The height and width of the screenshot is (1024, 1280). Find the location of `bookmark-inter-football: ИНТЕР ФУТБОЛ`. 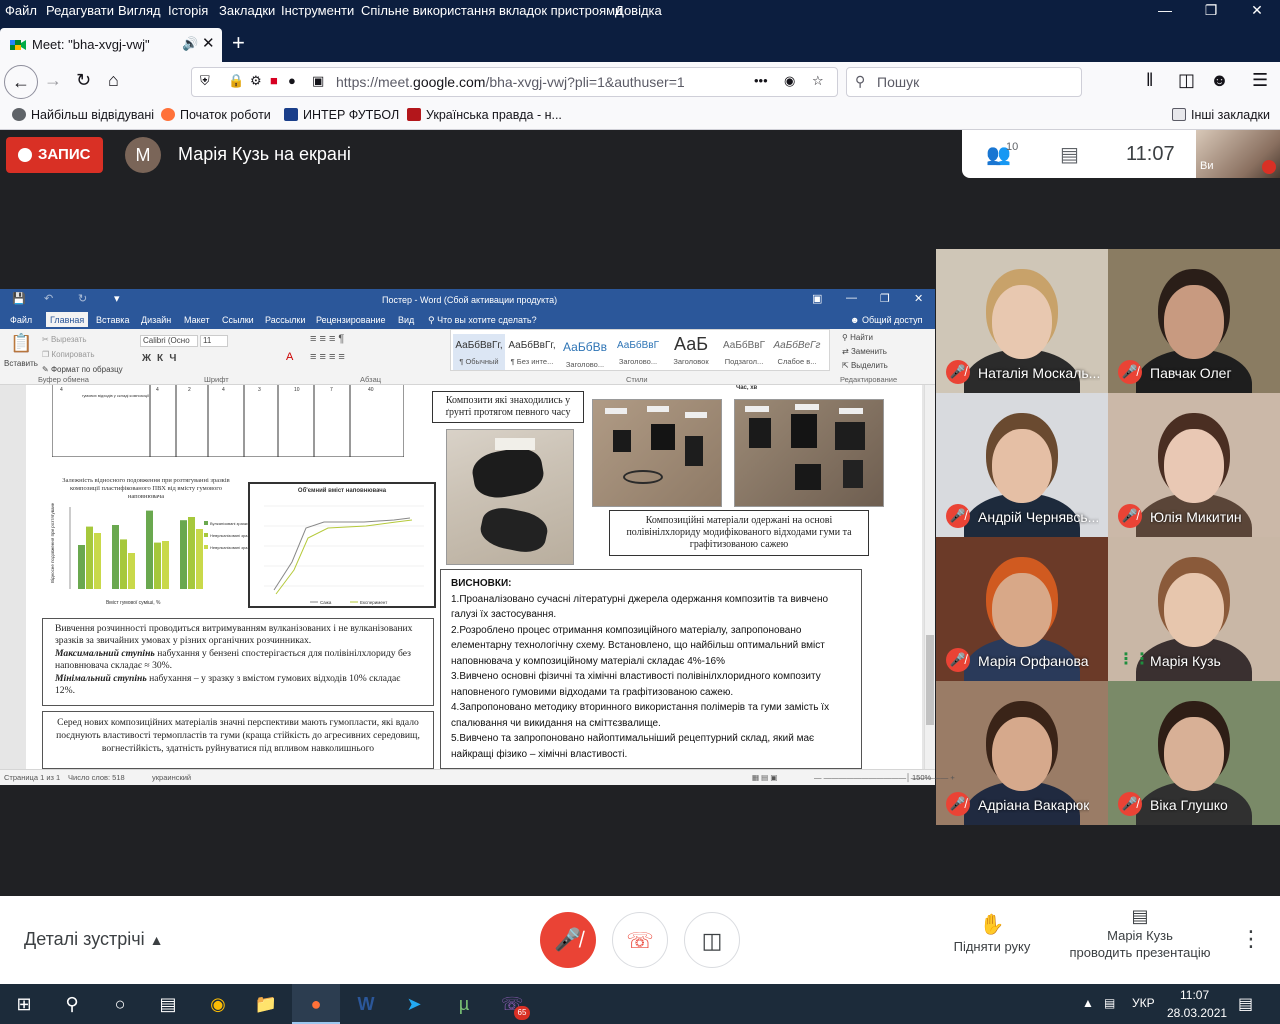

bookmark-inter-football: ИНТЕР ФУТБОЛ is located at coordinates (341, 115).